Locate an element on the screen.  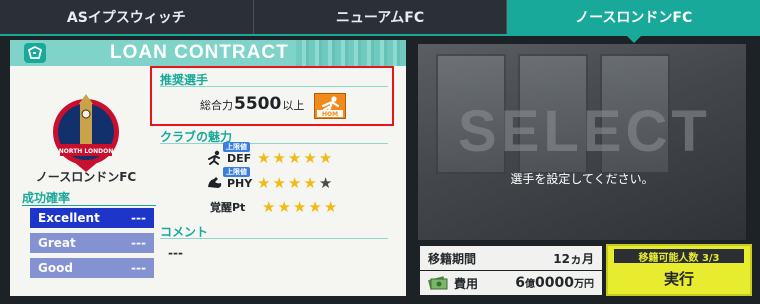
select-watermark: SELECT is located at coordinates (584, 131).